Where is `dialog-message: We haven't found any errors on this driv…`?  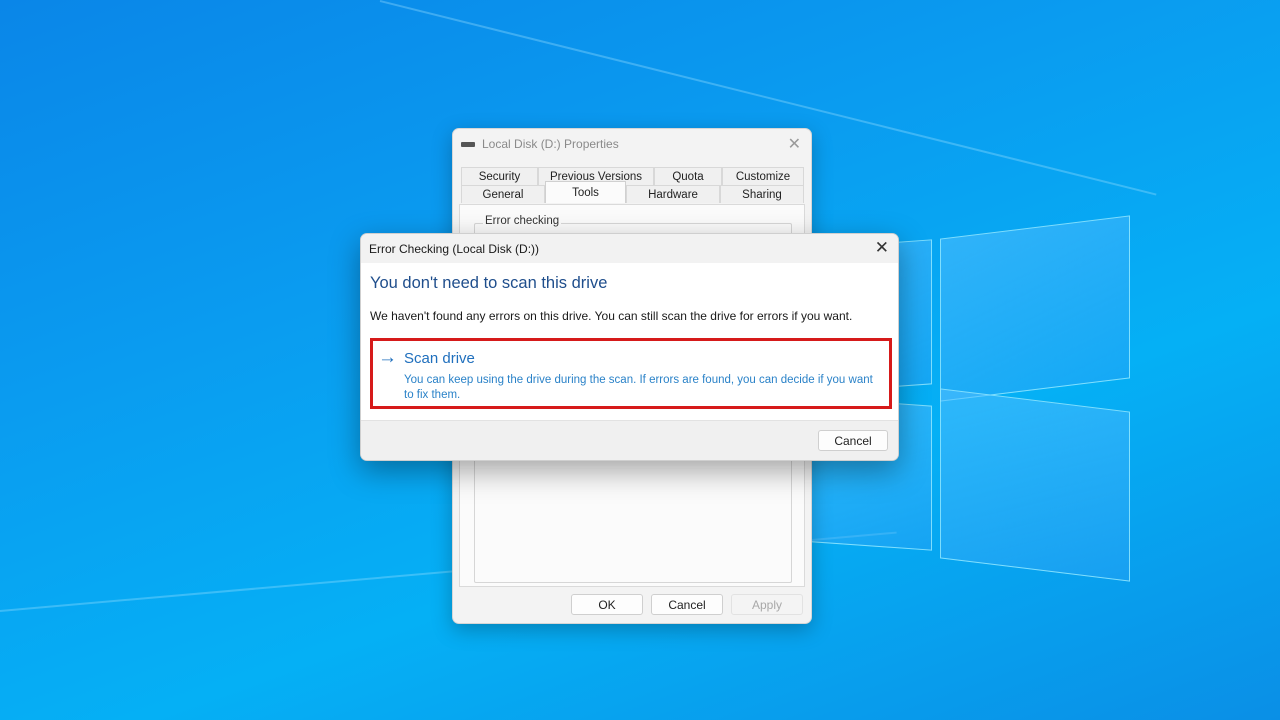
dialog-message: We haven't found any errors on this driv… is located at coordinates (611, 316).